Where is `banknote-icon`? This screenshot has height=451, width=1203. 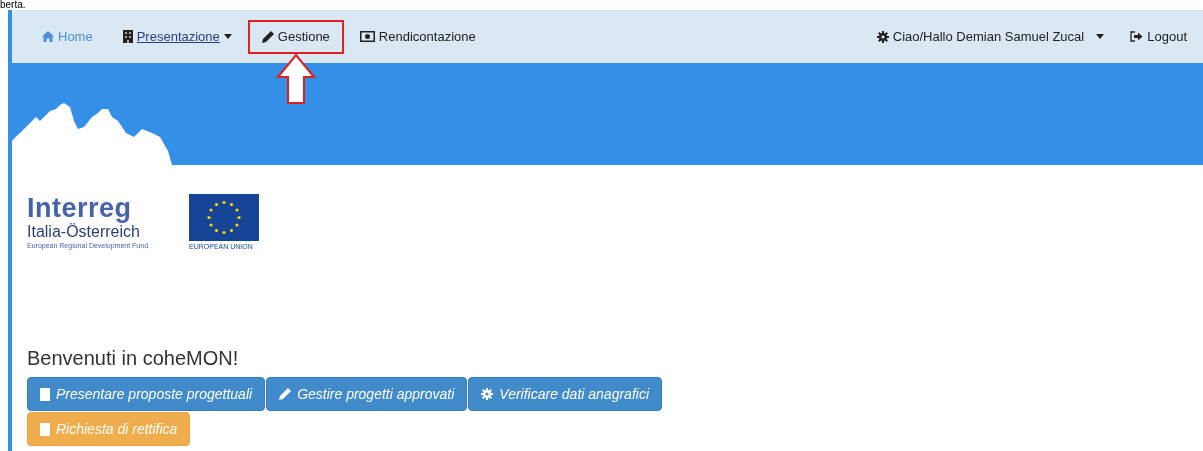
banknote-icon is located at coordinates (367, 36).